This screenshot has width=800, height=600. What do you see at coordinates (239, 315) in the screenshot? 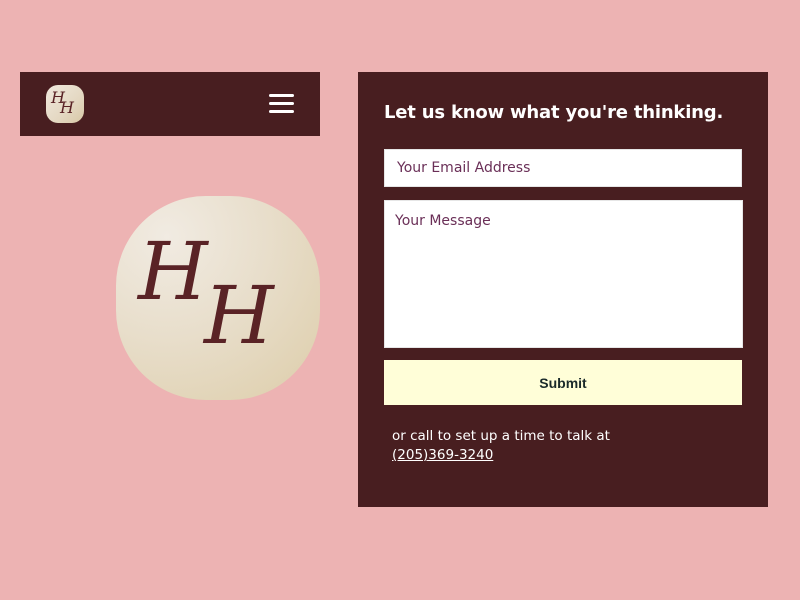
I see `hero-logo-letter-2: H` at bounding box center [239, 315].